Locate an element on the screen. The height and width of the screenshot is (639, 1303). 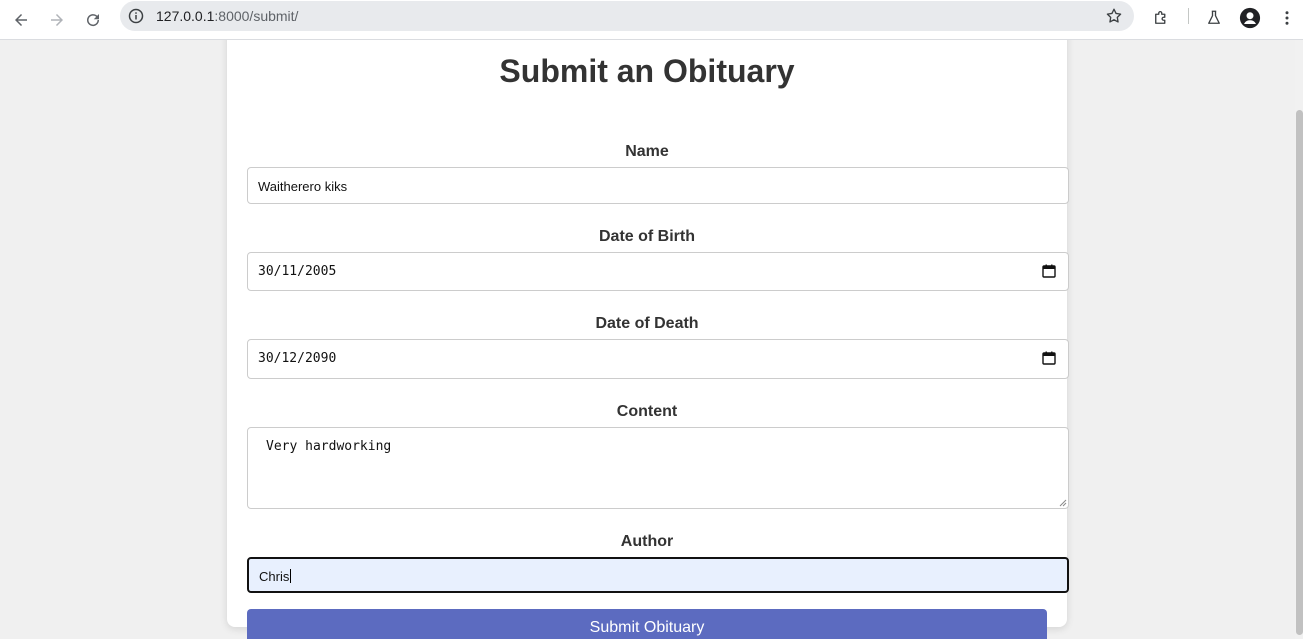
back-button is located at coordinates (21, 20).